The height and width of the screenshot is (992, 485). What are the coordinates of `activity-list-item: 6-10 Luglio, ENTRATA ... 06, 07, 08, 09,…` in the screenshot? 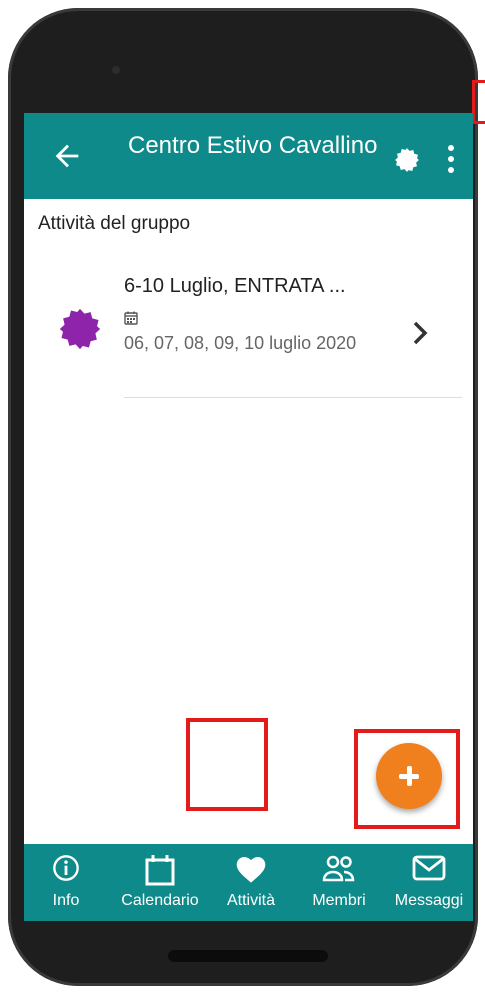 It's located at (248, 328).